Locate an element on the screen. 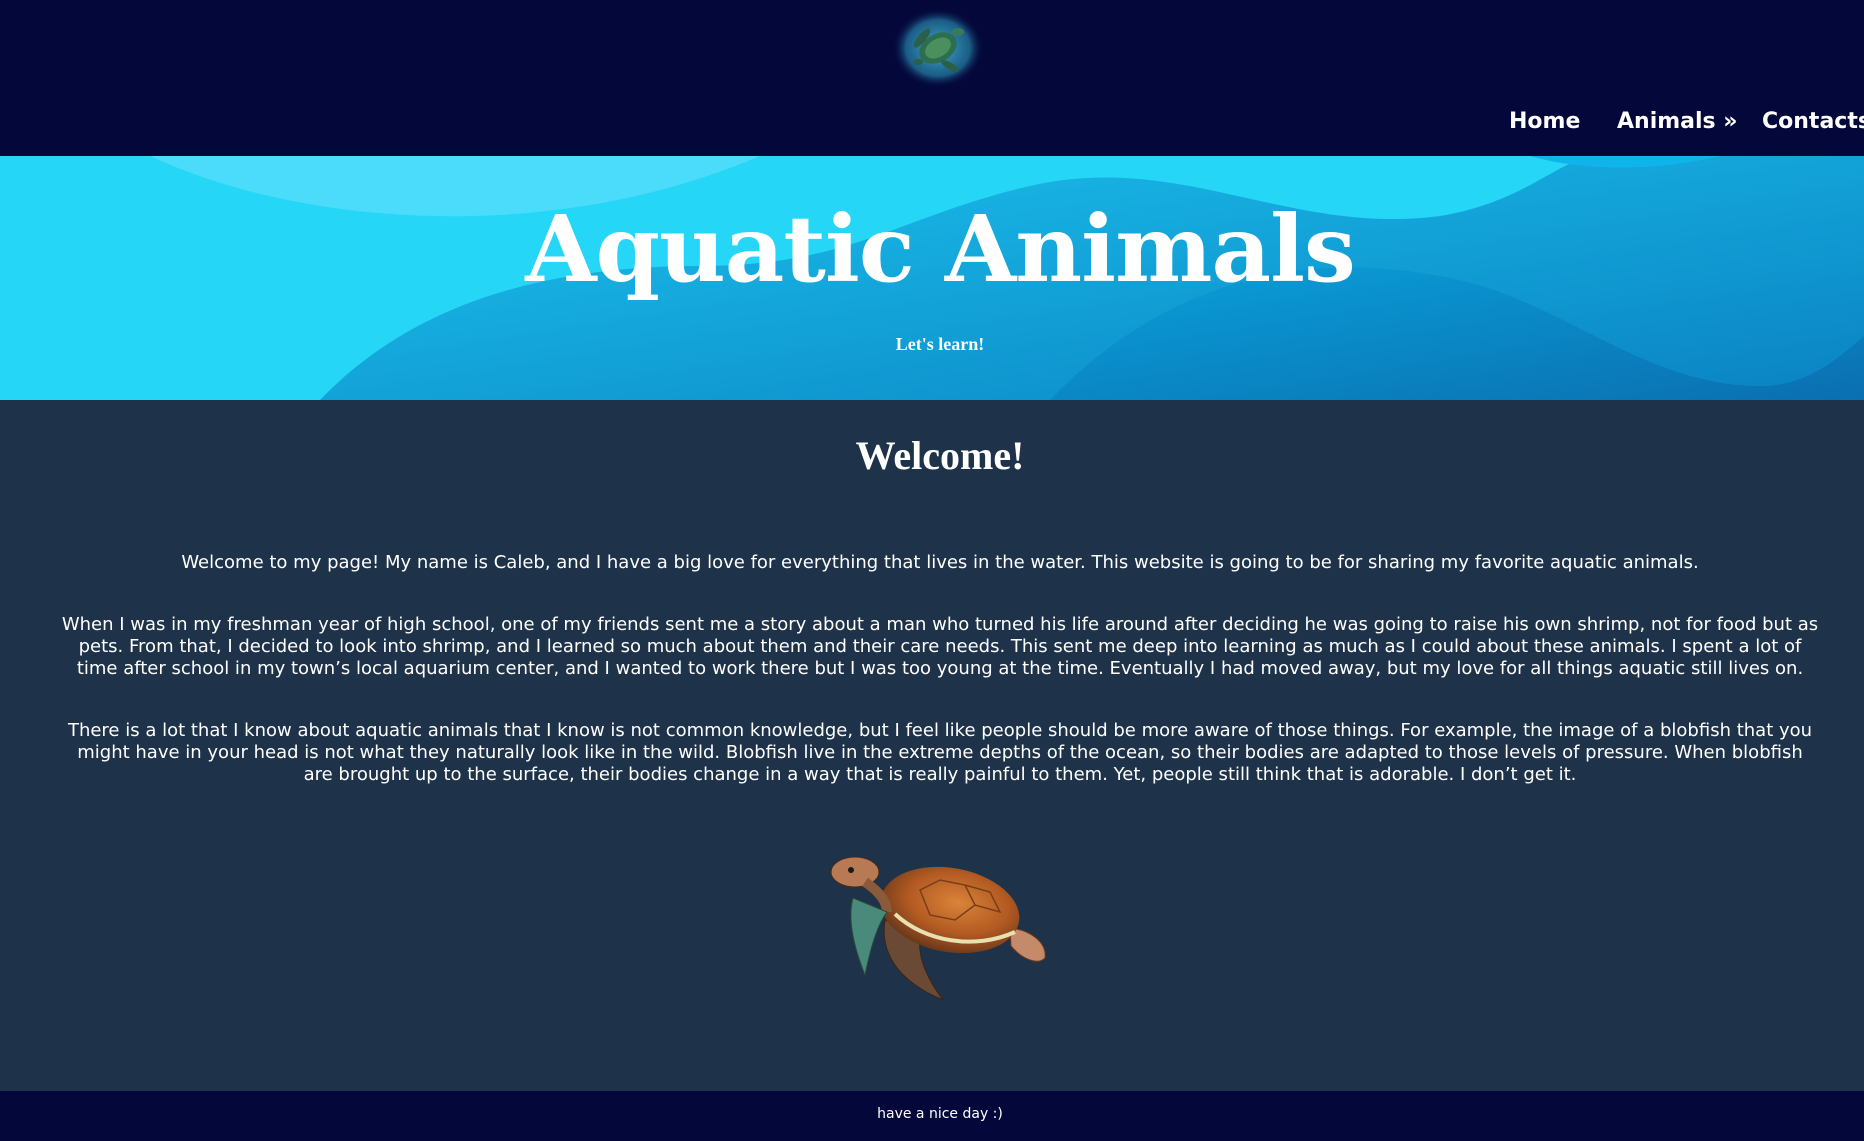 The image size is (1864, 1141). footer-text: have a nice day :) is located at coordinates (940, 1114).